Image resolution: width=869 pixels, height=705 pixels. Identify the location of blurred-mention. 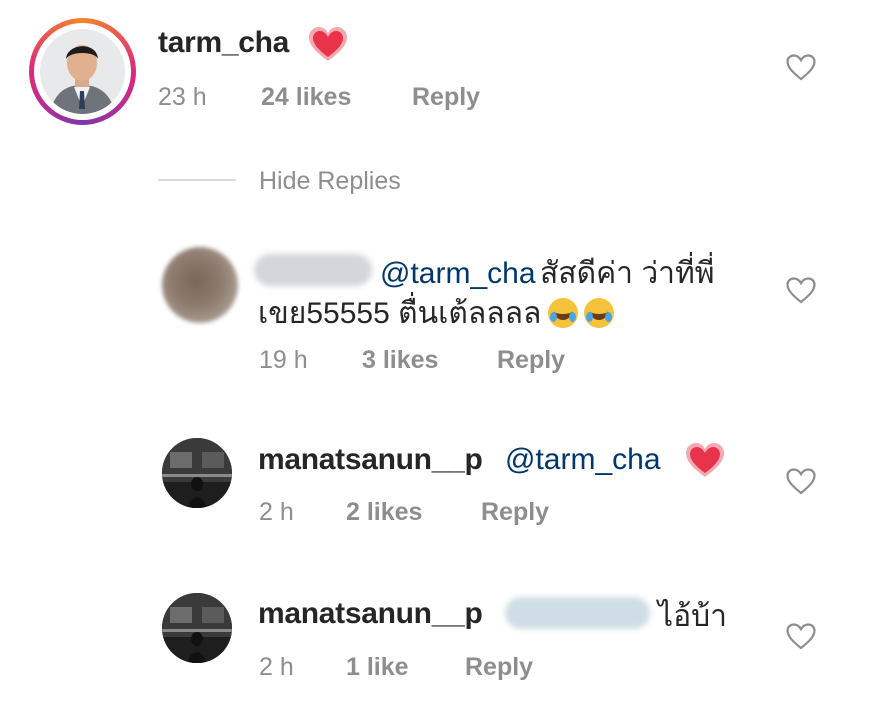
(577, 613).